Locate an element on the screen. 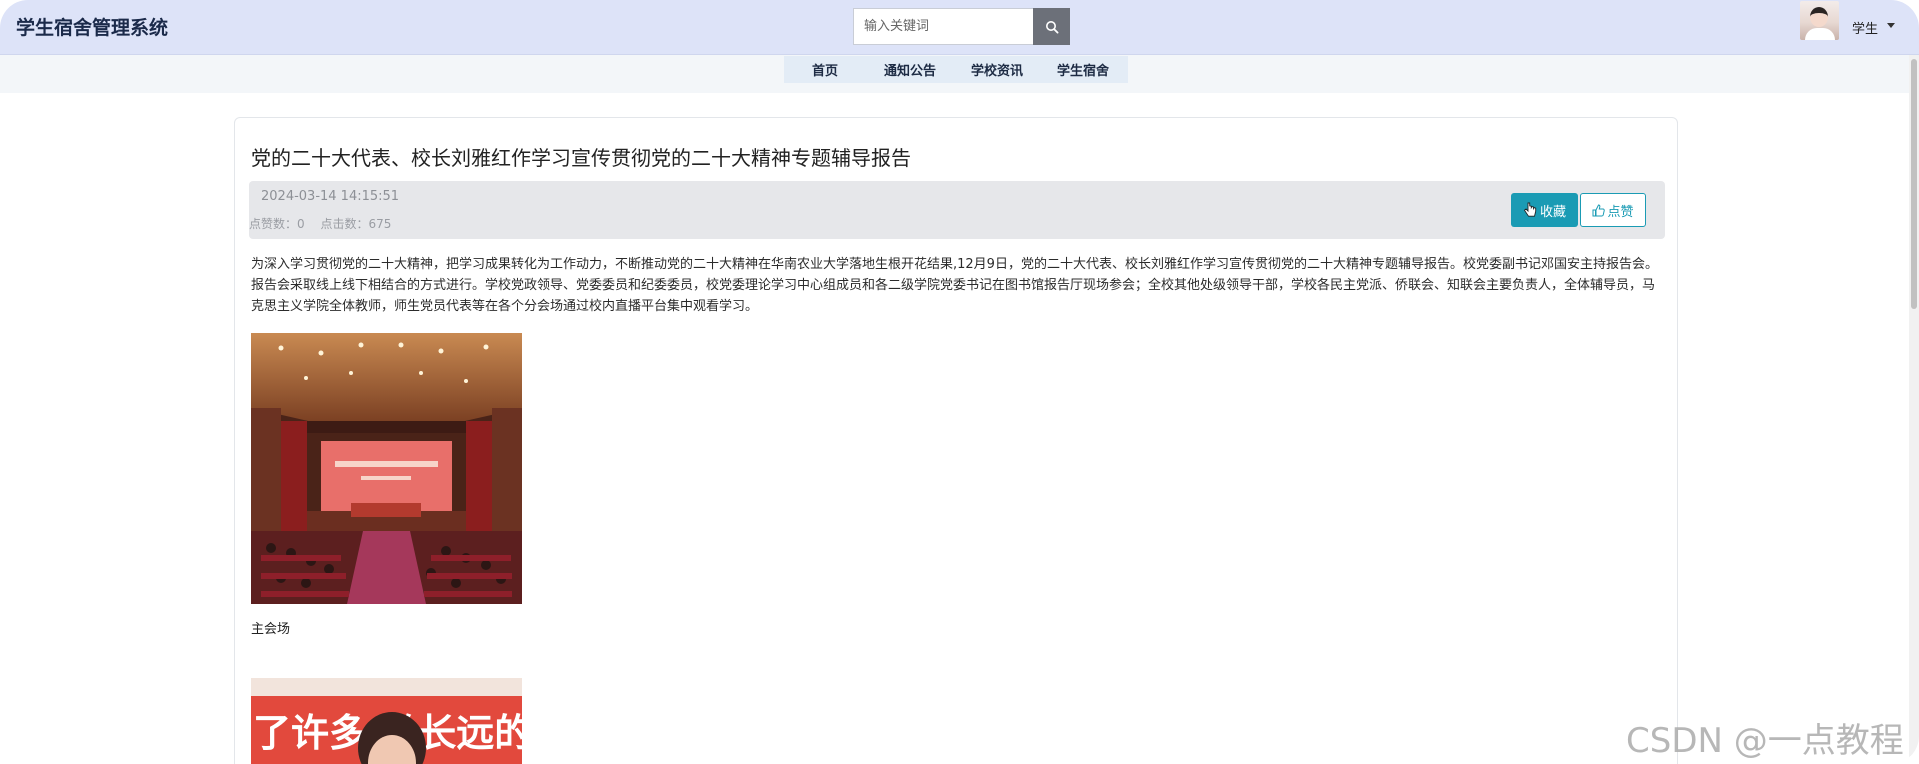  photo-speaker: 了许多 关长远的 is located at coordinates (386, 721).